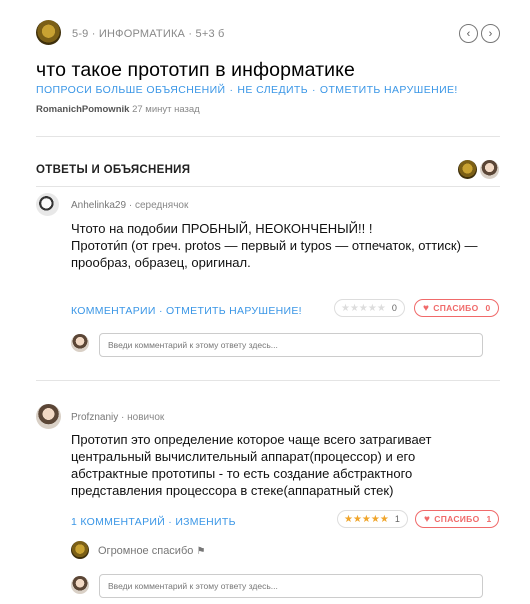 The height and width of the screenshot is (604, 530). I want to click on answer-user-line: Anhelinka29 · середнячок, so click(129, 205).